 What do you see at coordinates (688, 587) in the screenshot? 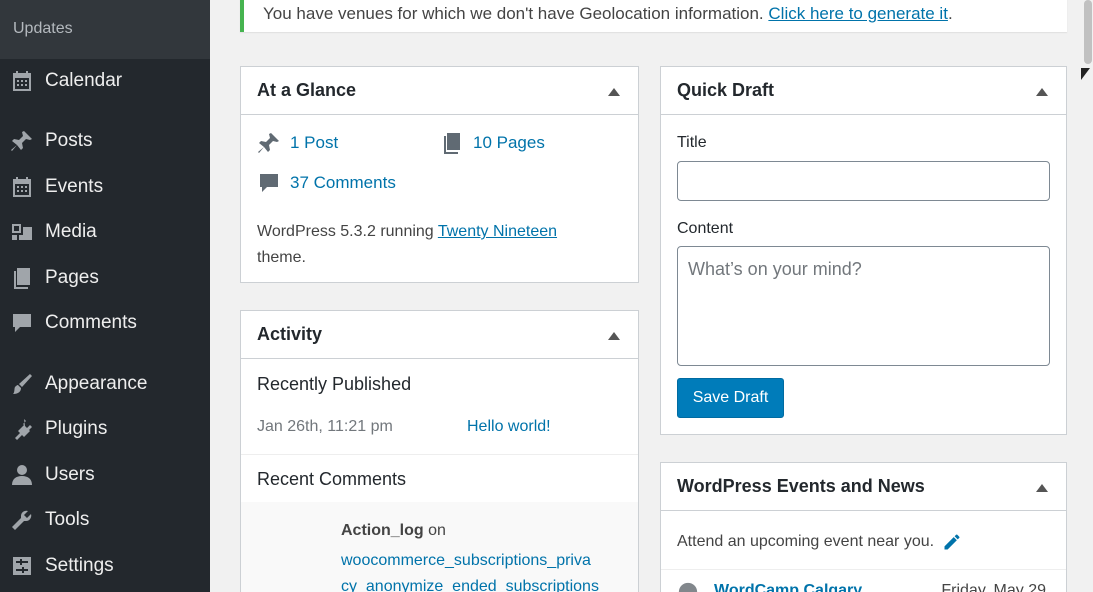
I see `wordcamp-icon` at bounding box center [688, 587].